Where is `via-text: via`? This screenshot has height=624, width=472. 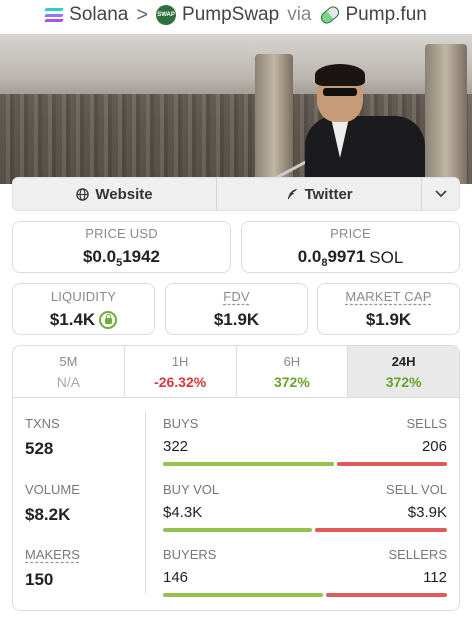 via-text: via is located at coordinates (299, 14).